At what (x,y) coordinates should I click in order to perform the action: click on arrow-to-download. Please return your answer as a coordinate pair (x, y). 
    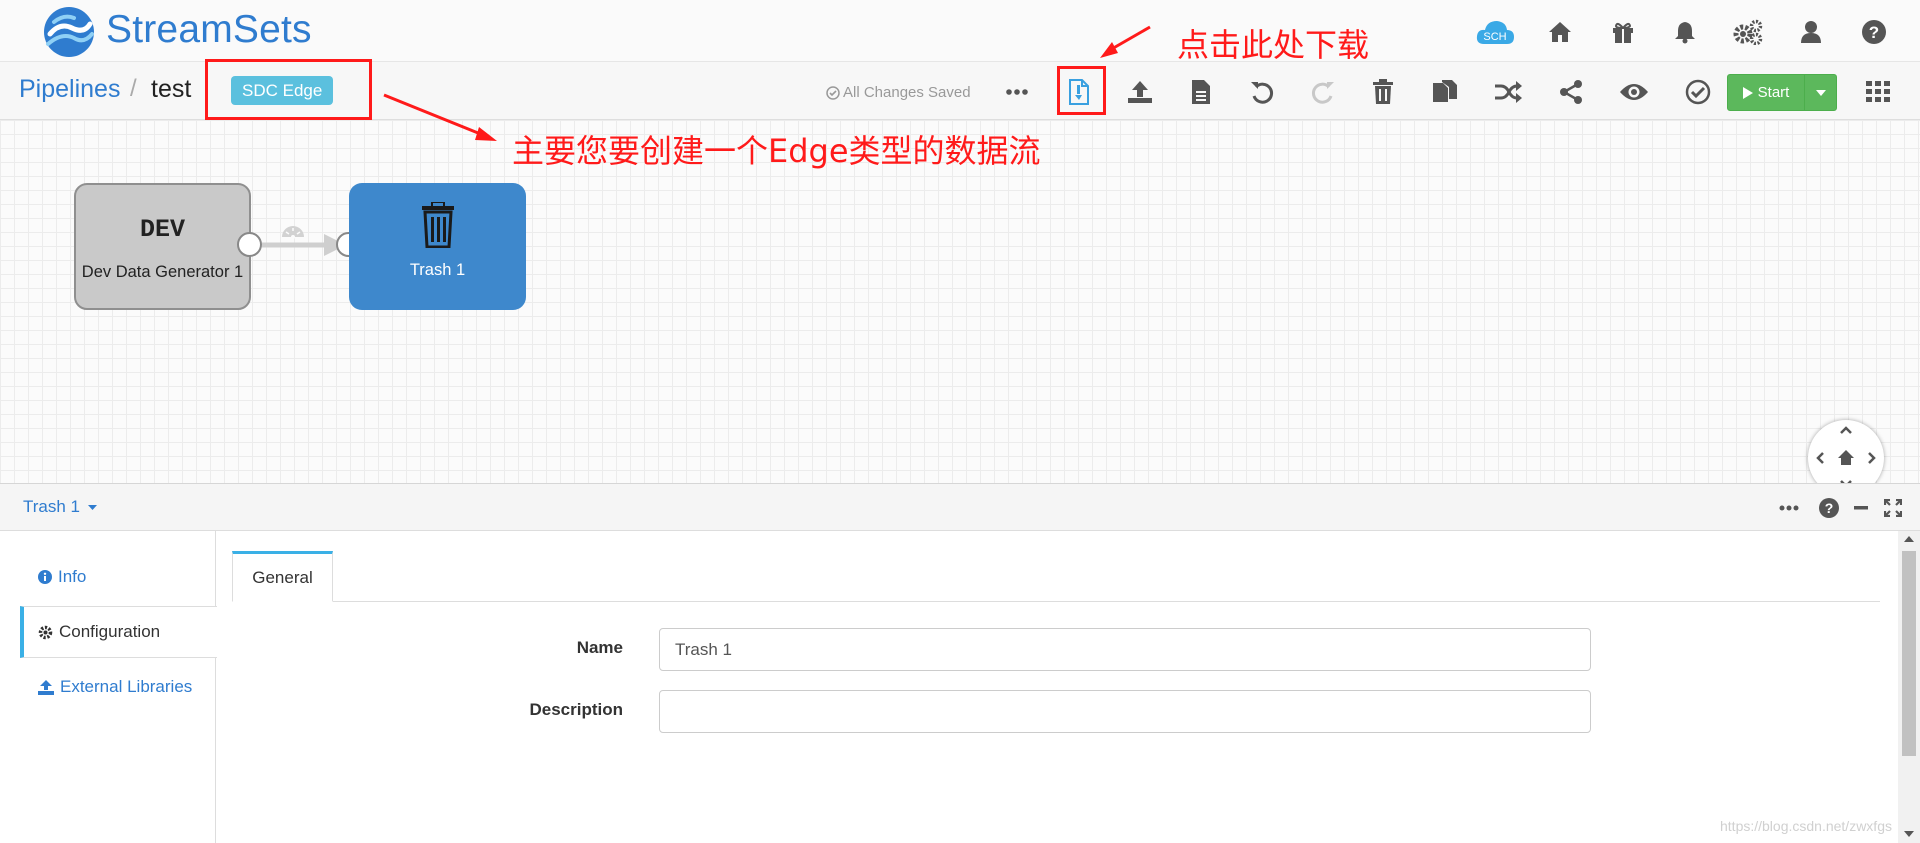
    Looking at the image, I should click on (1125, 41).